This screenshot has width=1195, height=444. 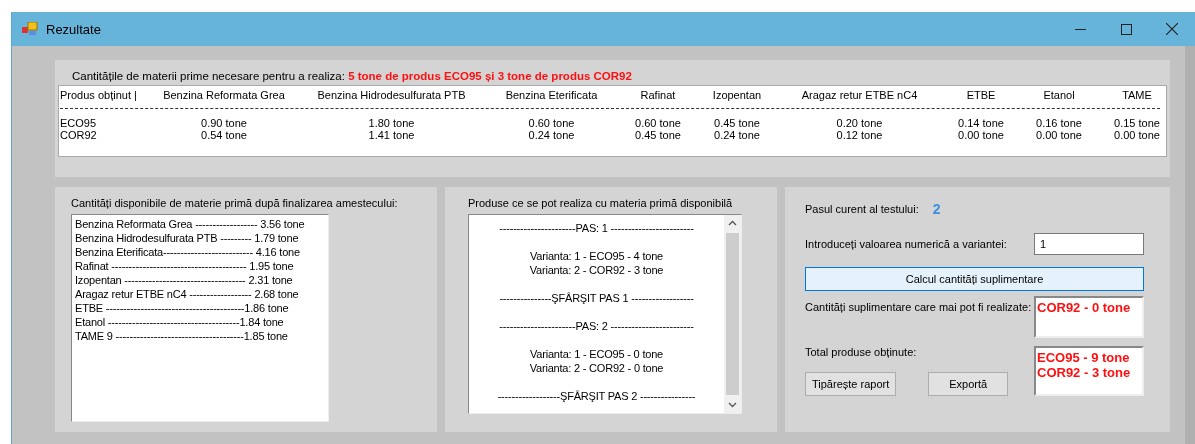 What do you see at coordinates (981, 95) in the screenshot?
I see `column-header: ETBE` at bounding box center [981, 95].